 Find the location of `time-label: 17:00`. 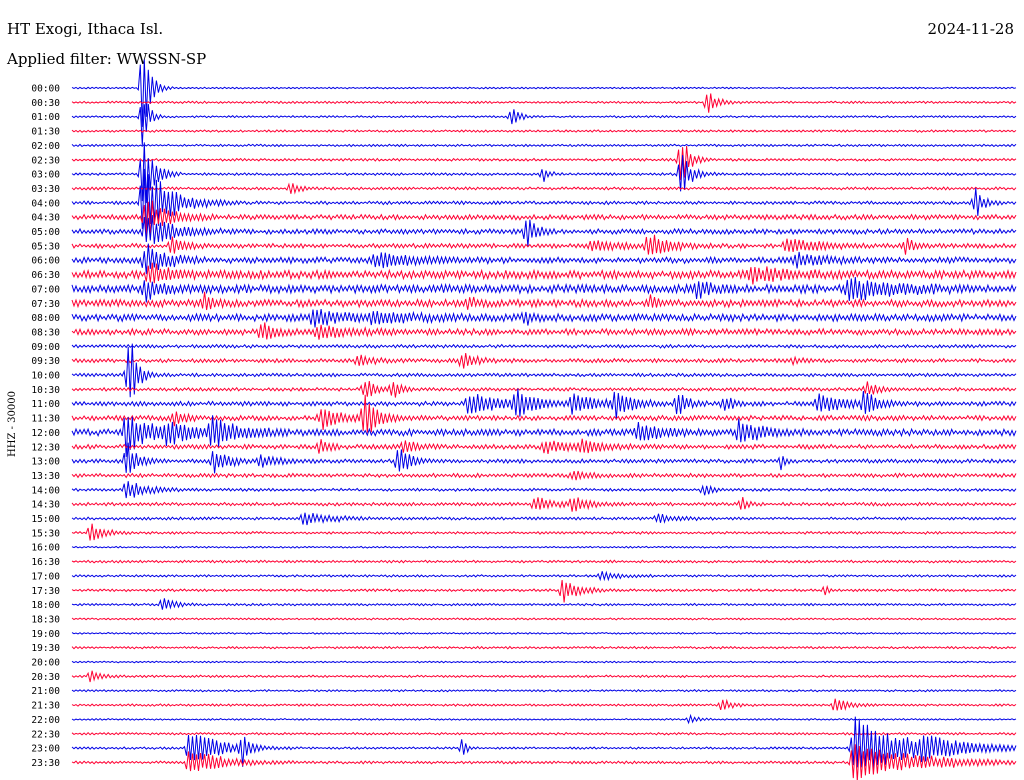

time-label: 17:00 is located at coordinates (45, 576).